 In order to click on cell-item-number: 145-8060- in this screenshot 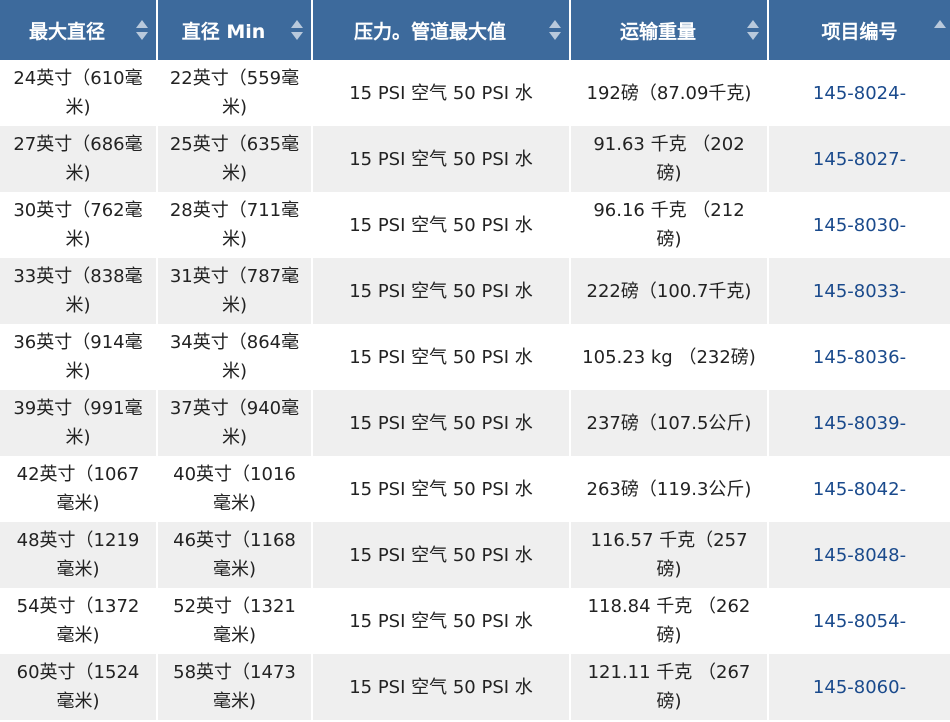, I will do `click(859, 687)`.